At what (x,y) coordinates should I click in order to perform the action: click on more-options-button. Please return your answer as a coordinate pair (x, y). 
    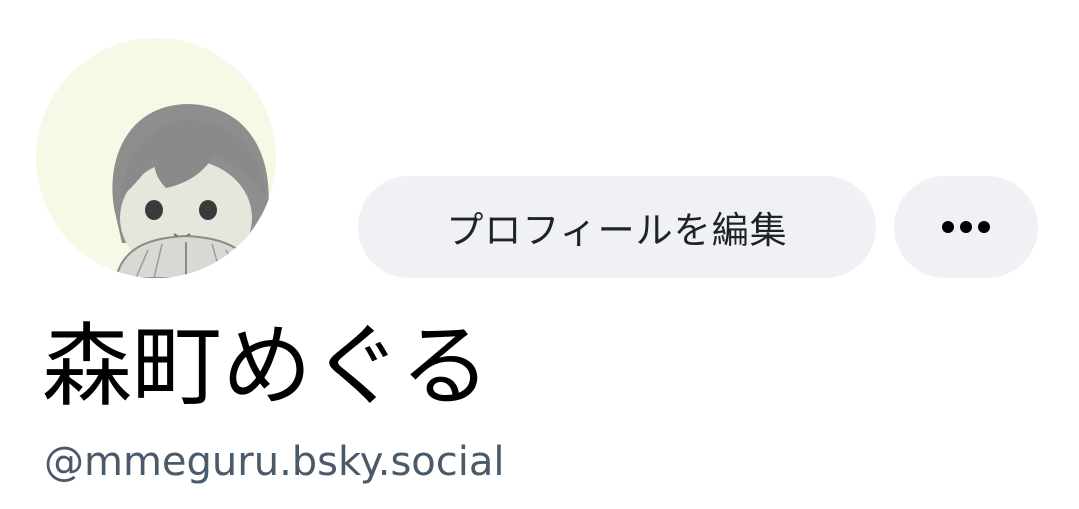
    Looking at the image, I should click on (966, 227).